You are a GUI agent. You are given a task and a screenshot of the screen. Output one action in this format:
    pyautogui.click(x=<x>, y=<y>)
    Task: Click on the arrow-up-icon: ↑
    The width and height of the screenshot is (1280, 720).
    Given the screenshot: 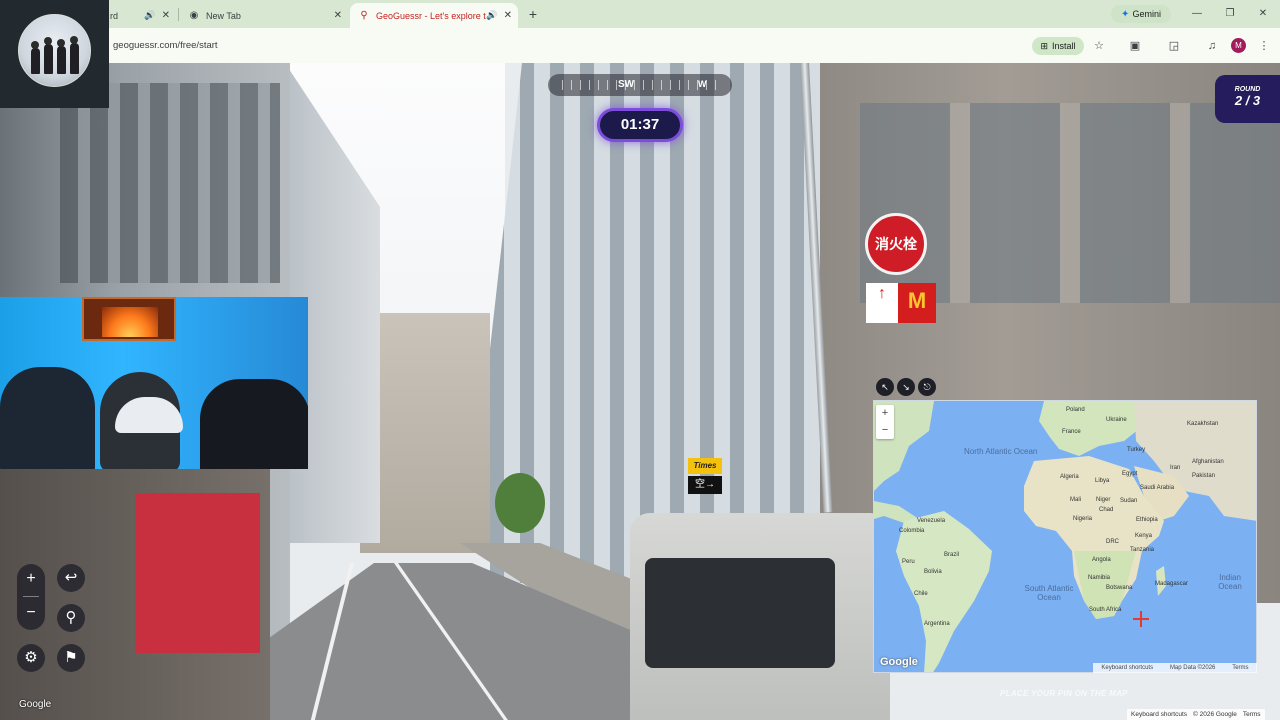 What is the action you would take?
    pyautogui.click(x=882, y=303)
    